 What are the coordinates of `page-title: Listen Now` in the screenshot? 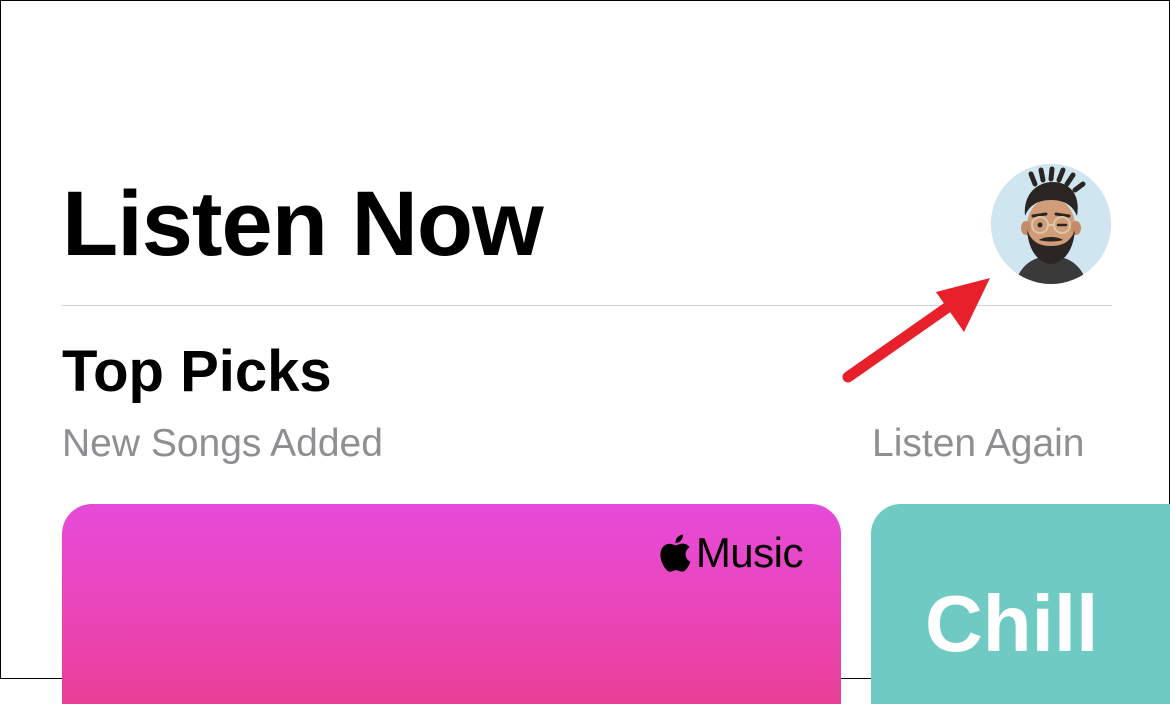 It's located at (303, 224).